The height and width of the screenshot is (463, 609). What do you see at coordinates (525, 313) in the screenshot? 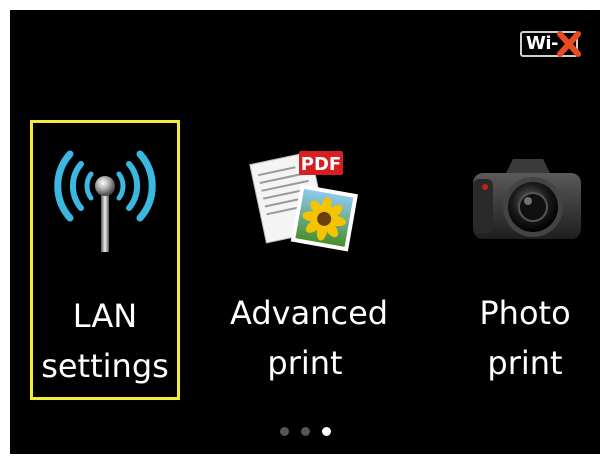
I see `label-line-1: Photo` at bounding box center [525, 313].